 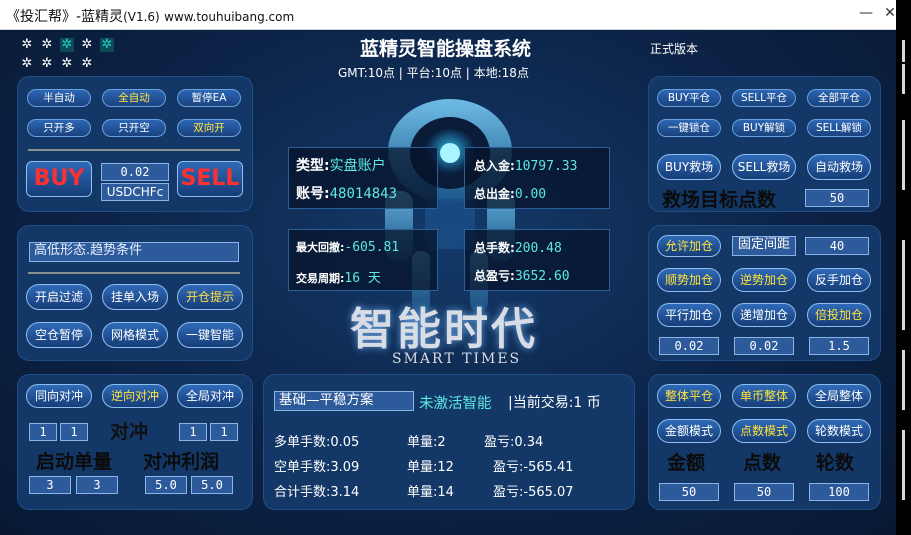 What do you see at coordinates (448, 15) in the screenshot?
I see `title-bar: 《投汇帮》-蓝精灵(V1.6) www.touhuibang.com — ✕` at bounding box center [448, 15].